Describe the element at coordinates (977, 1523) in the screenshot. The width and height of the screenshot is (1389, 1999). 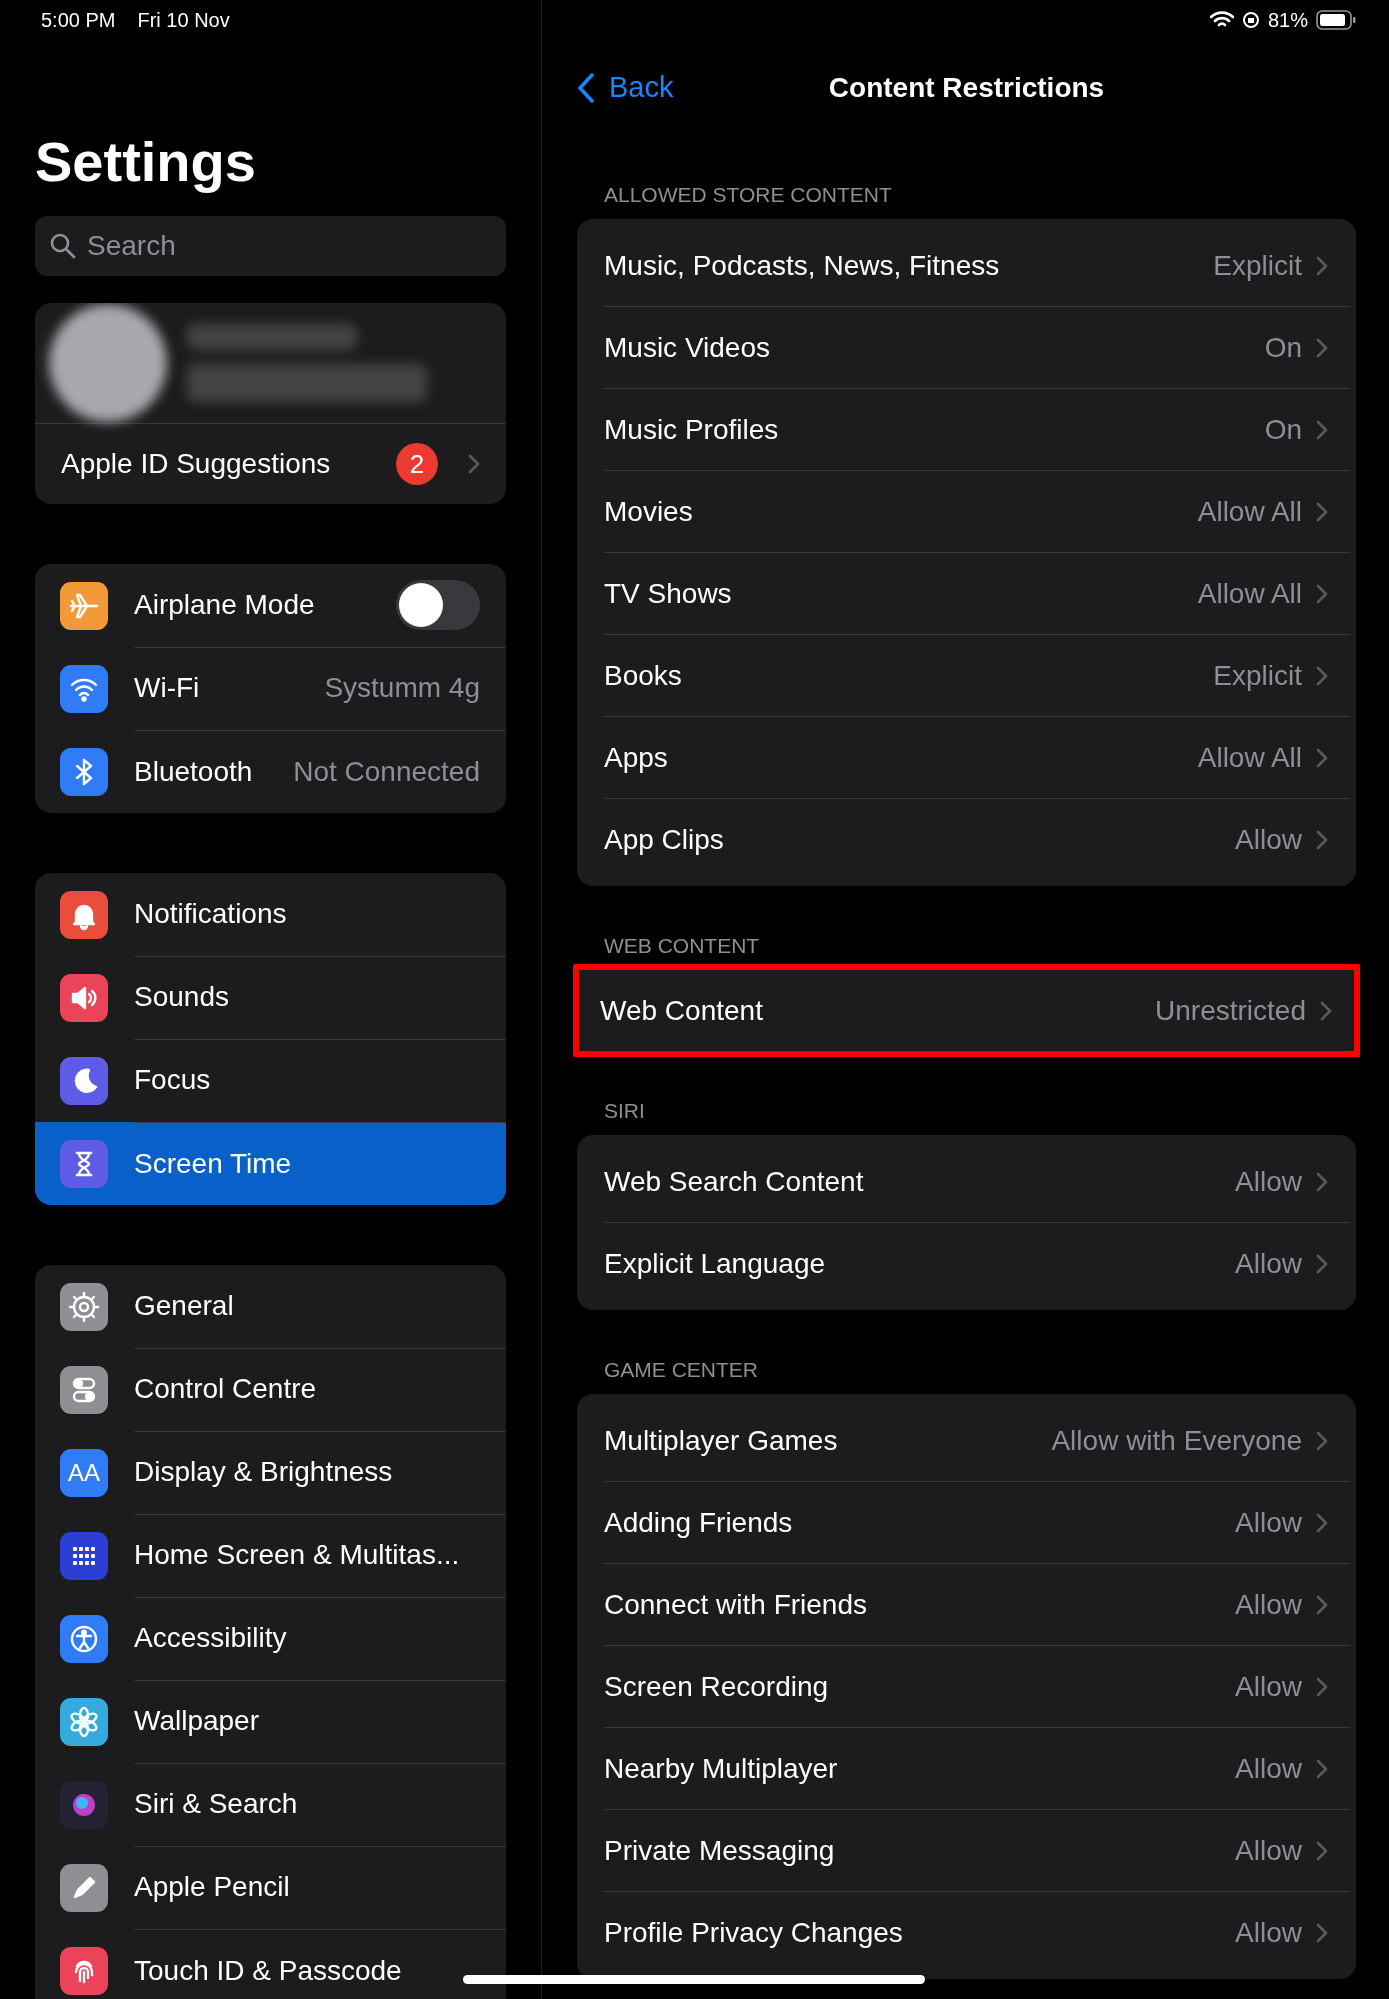
I see `settings-row: Adding Friends Allow` at that location.